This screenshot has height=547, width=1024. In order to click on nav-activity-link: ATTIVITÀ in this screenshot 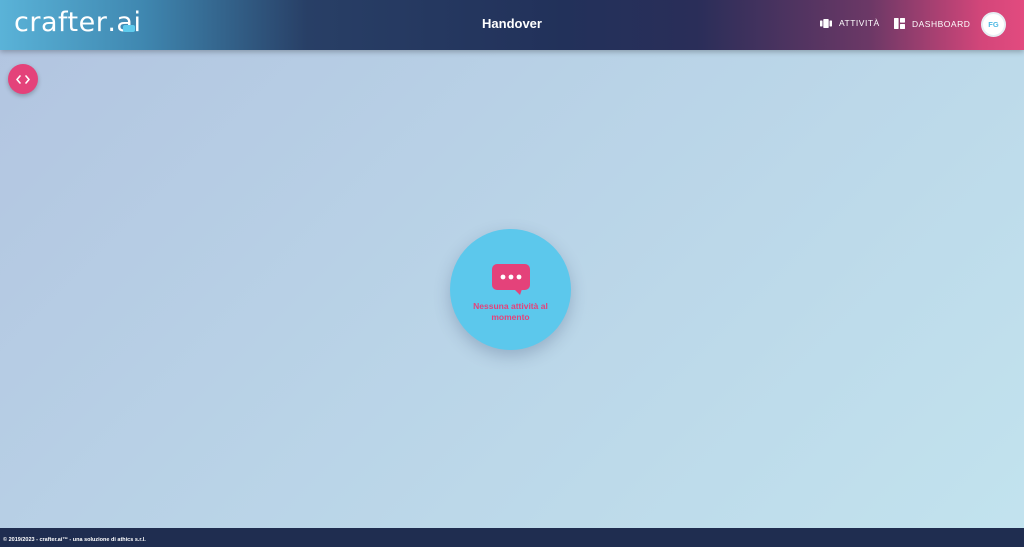, I will do `click(850, 23)`.